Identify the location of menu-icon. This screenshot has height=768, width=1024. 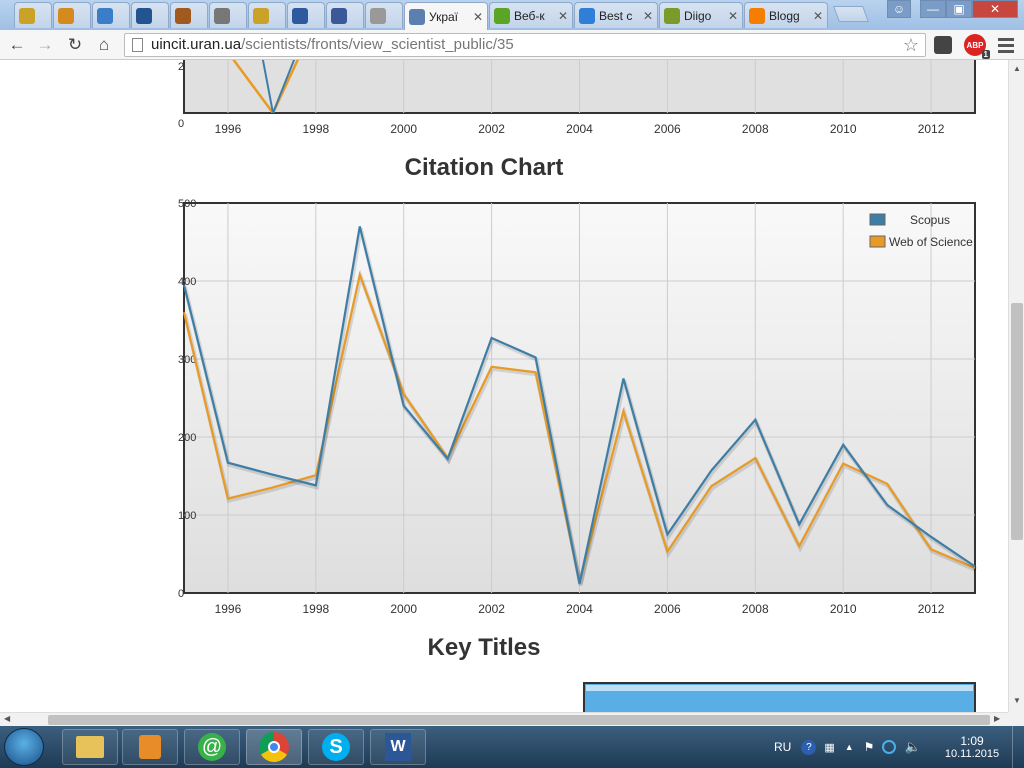
(1006, 45).